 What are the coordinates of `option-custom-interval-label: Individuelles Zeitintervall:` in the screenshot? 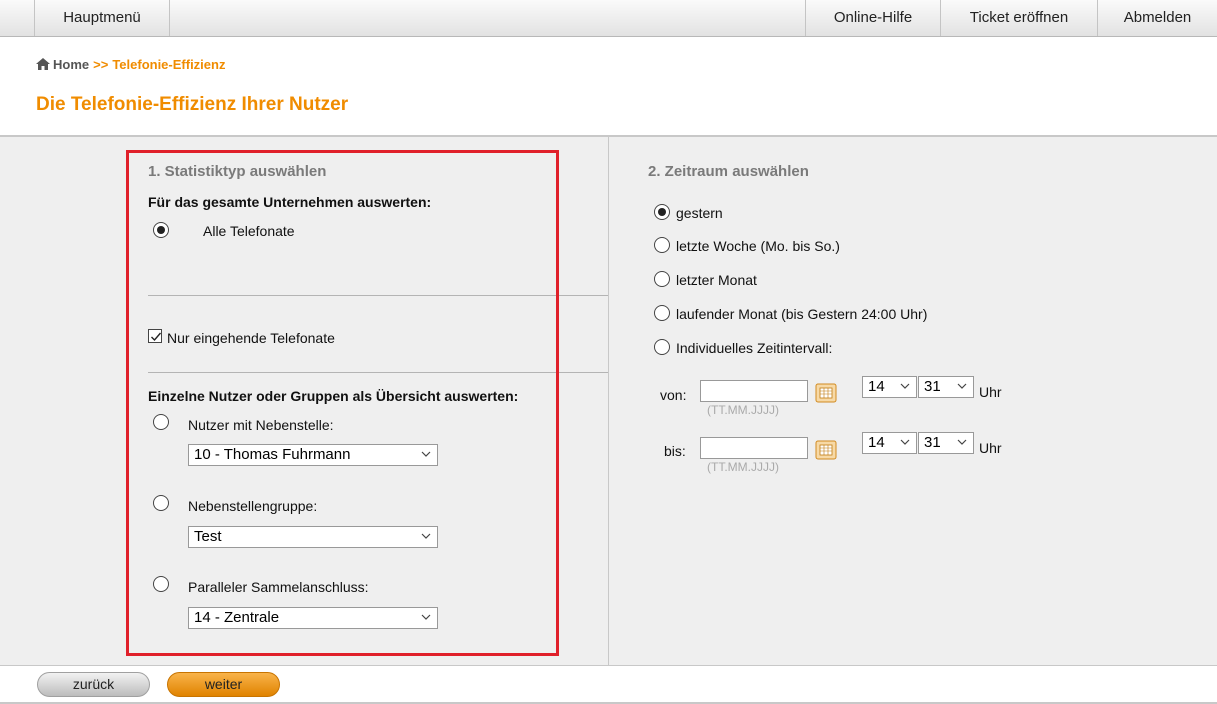 It's located at (754, 348).